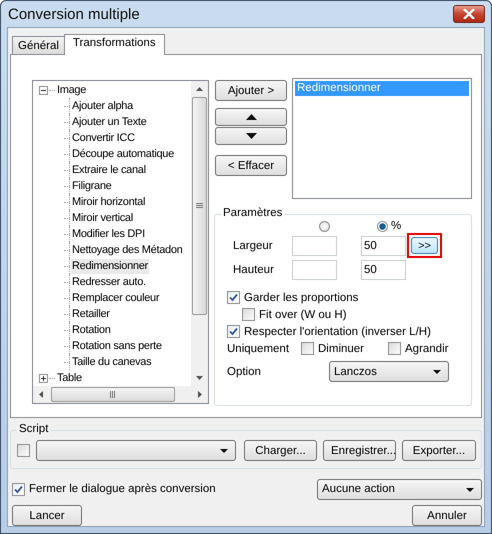 This screenshot has width=492, height=534. What do you see at coordinates (123, 154) in the screenshot?
I see `tree-item: Découpe automatique` at bounding box center [123, 154].